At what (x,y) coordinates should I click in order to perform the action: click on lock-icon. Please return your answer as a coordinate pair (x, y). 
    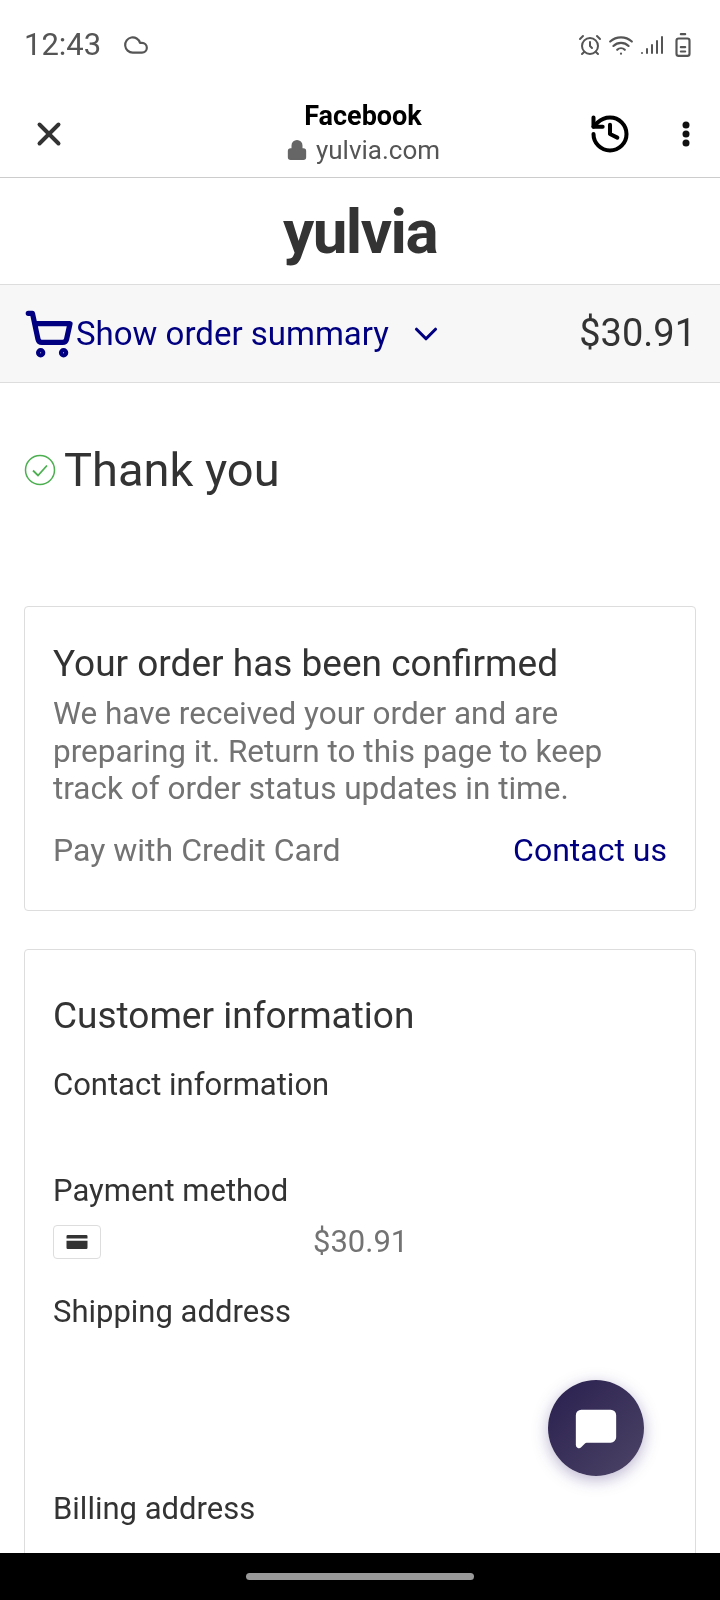
    Looking at the image, I should click on (296, 150).